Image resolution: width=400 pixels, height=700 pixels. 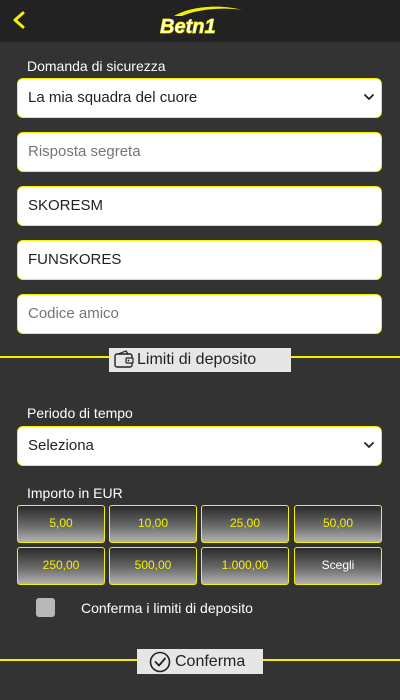 I want to click on wallet-icon, so click(x=124, y=359).